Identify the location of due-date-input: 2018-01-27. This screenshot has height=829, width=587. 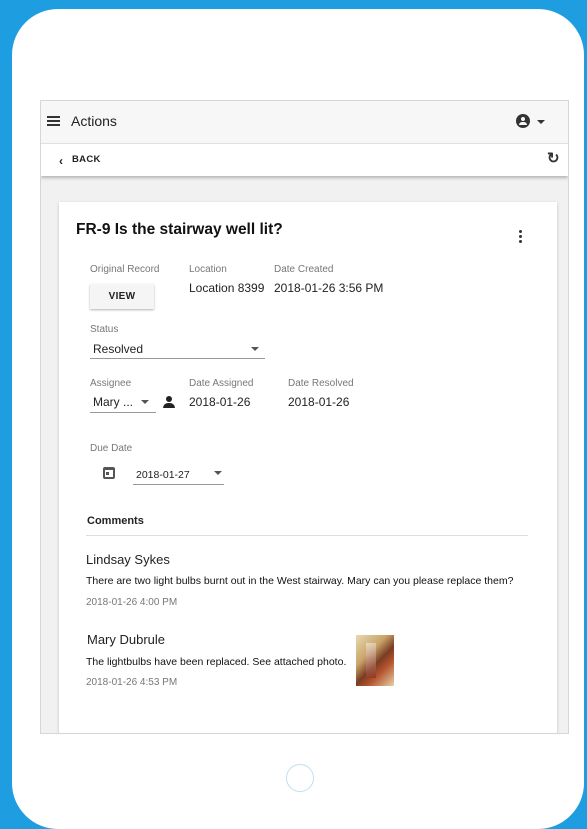
(163, 475).